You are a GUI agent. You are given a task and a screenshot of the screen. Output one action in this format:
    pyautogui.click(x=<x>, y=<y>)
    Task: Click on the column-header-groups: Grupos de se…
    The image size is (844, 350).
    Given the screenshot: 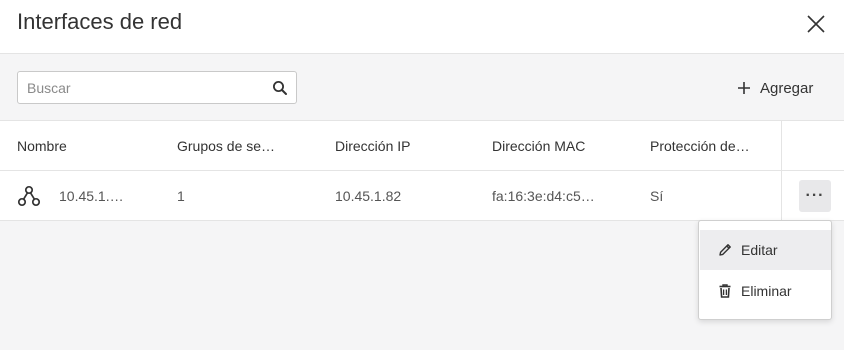 What is the action you would take?
    pyautogui.click(x=226, y=146)
    